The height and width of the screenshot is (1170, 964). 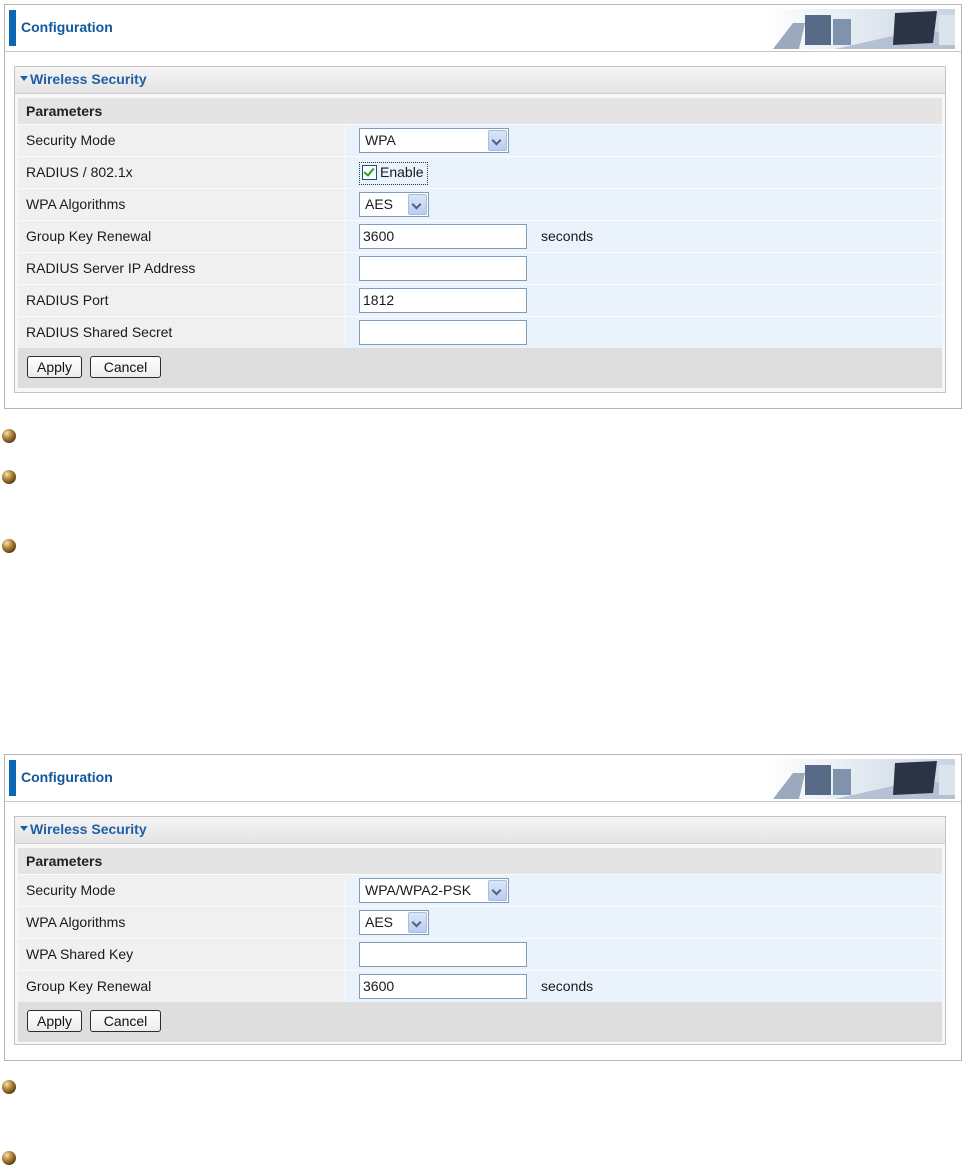 What do you see at coordinates (443, 332) in the screenshot?
I see `radius-shared-secret-input` at bounding box center [443, 332].